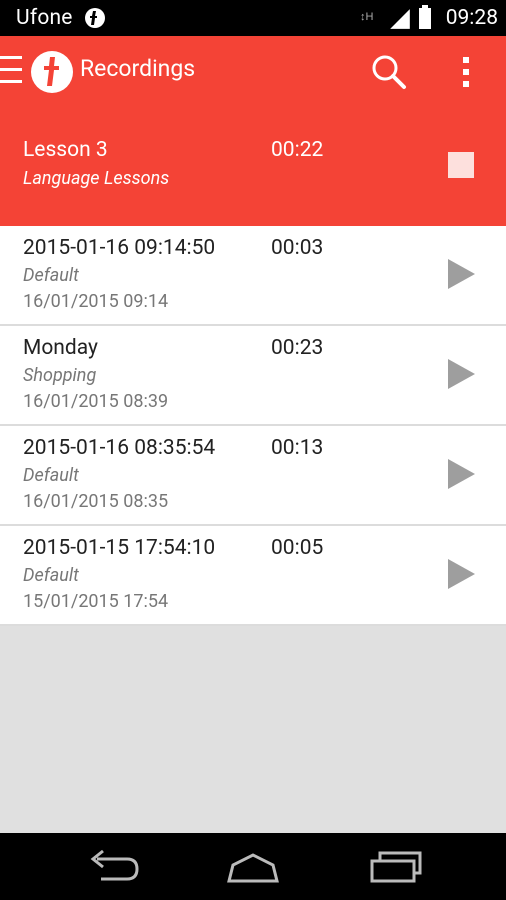  What do you see at coordinates (52, 72) in the screenshot?
I see `app-logo-icon` at bounding box center [52, 72].